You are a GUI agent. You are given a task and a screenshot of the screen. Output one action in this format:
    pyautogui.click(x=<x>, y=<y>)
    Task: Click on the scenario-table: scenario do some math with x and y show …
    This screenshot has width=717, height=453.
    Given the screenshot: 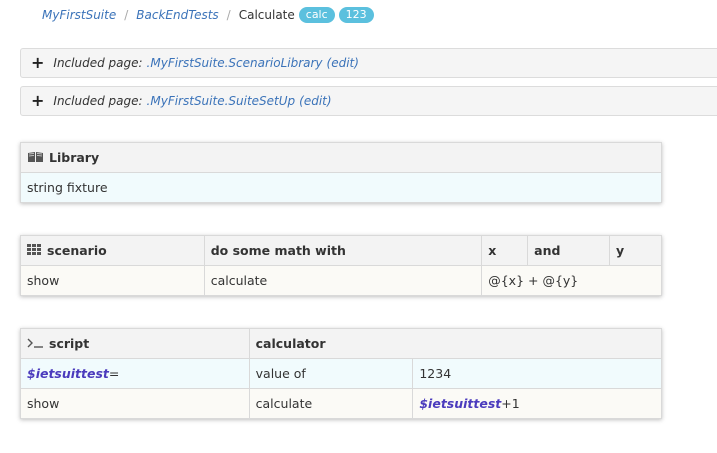 What is the action you would take?
    pyautogui.click(x=341, y=265)
    